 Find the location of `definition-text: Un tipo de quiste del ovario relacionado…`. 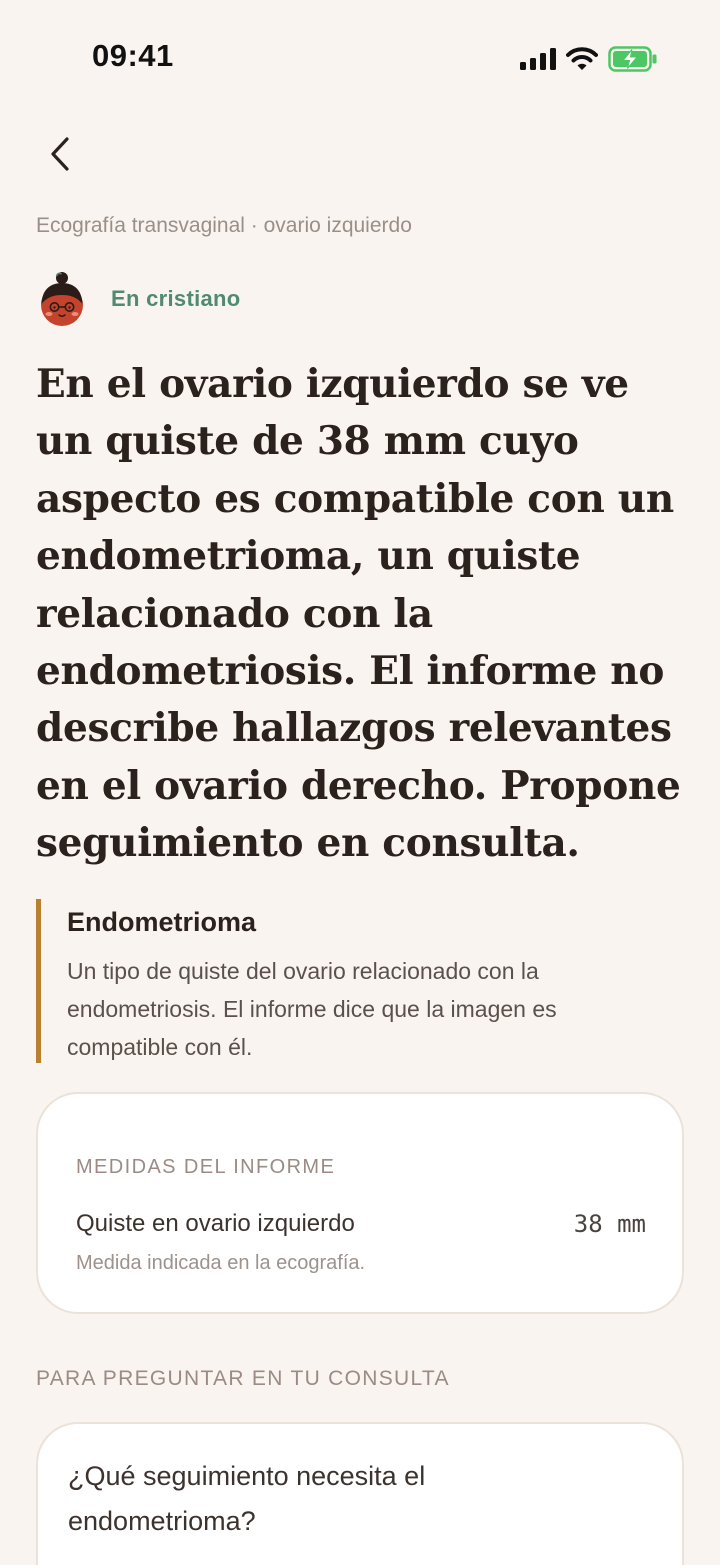

definition-text: Un tipo de quiste del ovario relacionado… is located at coordinates (312, 1009).